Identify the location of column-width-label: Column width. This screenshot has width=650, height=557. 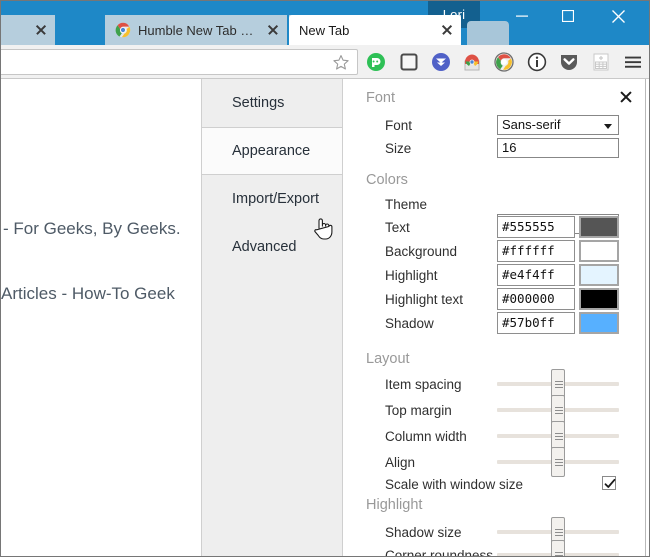
(426, 436).